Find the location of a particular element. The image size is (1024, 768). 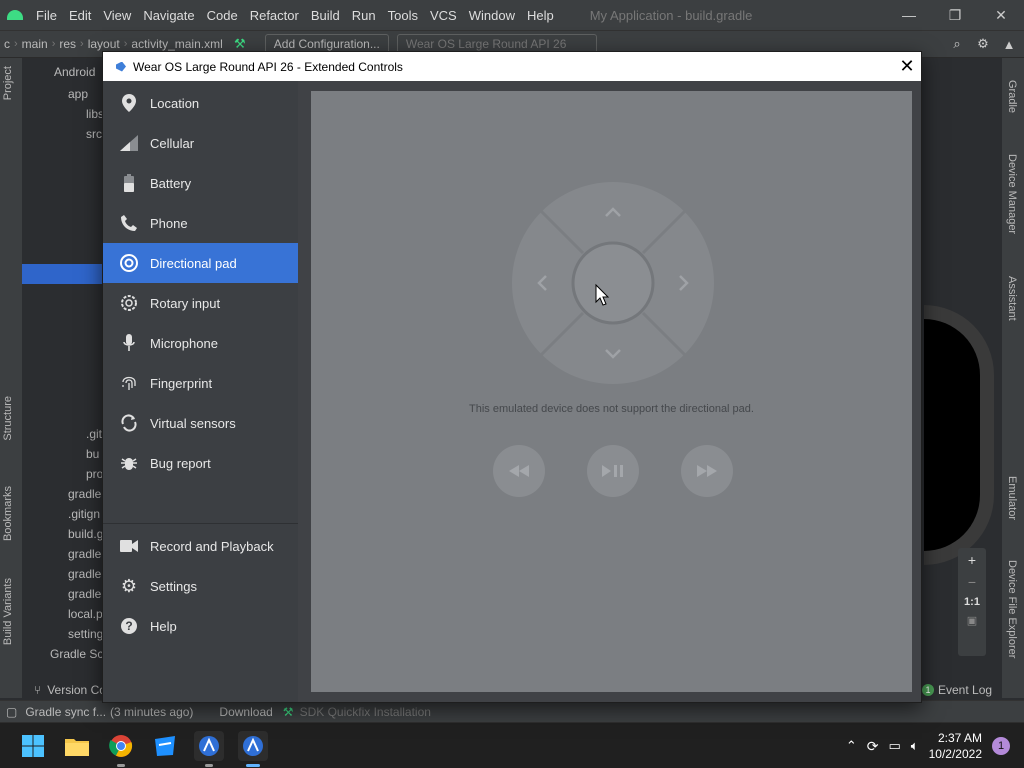

chrome-icon is located at coordinates (121, 749).